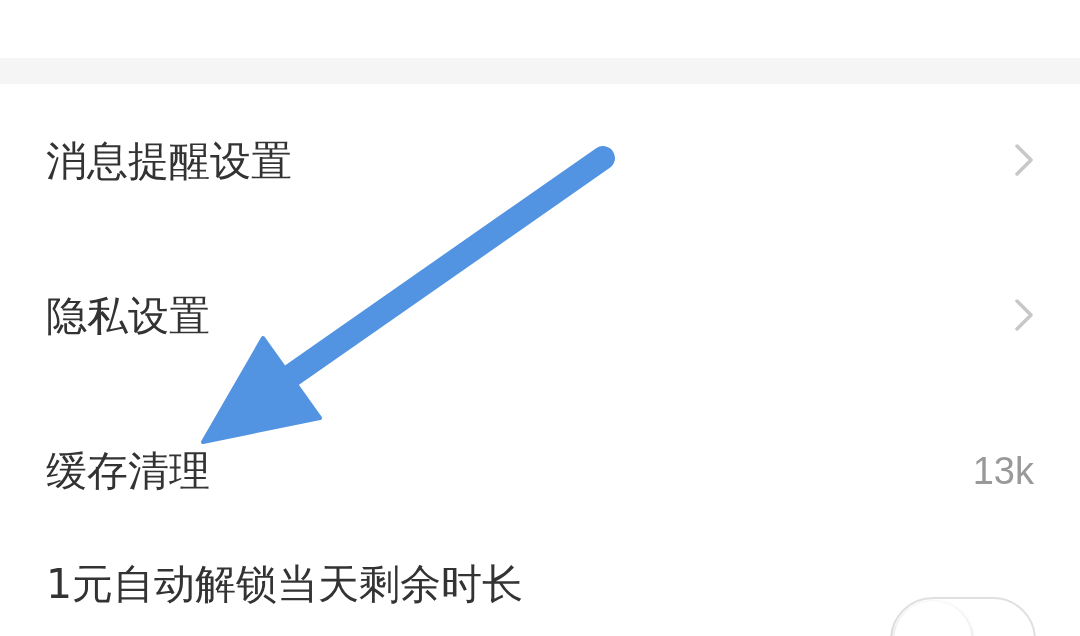  Describe the element at coordinates (1003, 471) in the screenshot. I see `setting-value: 13k` at that location.